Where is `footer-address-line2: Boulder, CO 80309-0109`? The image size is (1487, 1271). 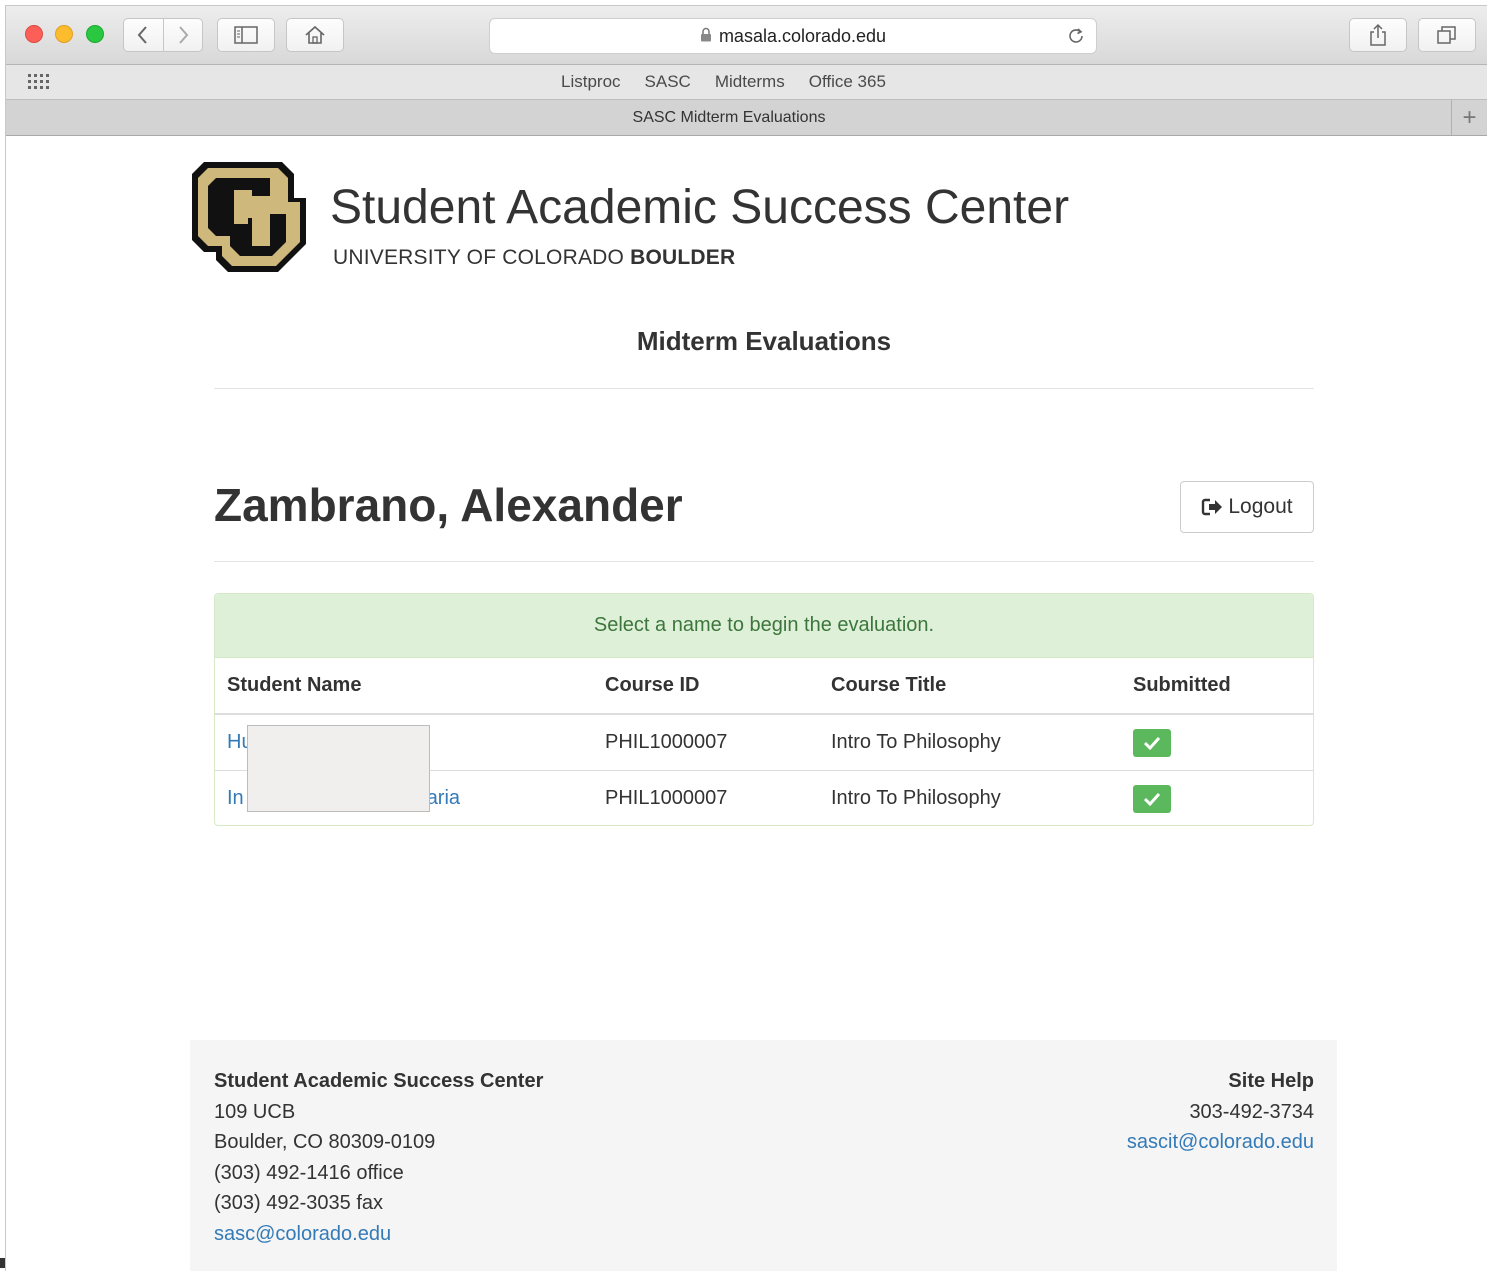
footer-address-line2: Boulder, CO 80309-0109 is located at coordinates (325, 1142).